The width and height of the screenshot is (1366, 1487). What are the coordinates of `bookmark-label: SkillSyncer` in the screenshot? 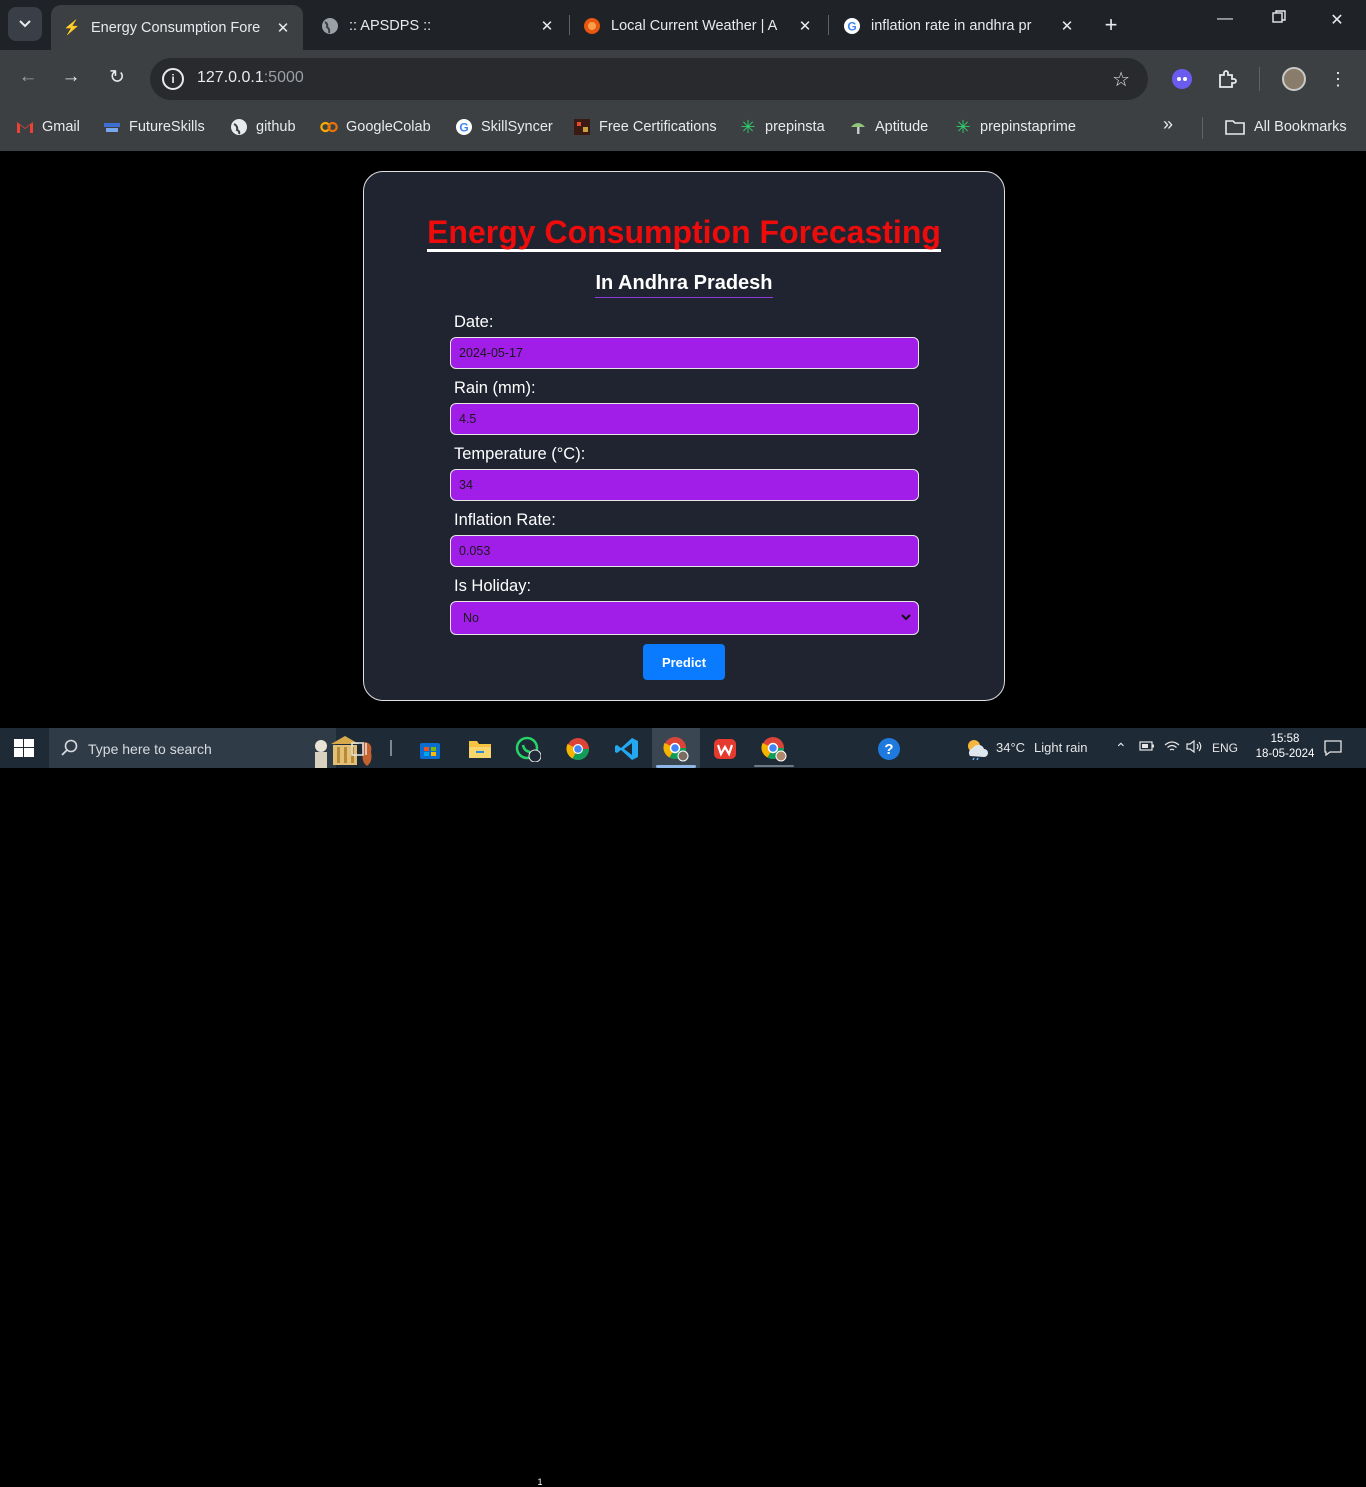 It's located at (517, 127).